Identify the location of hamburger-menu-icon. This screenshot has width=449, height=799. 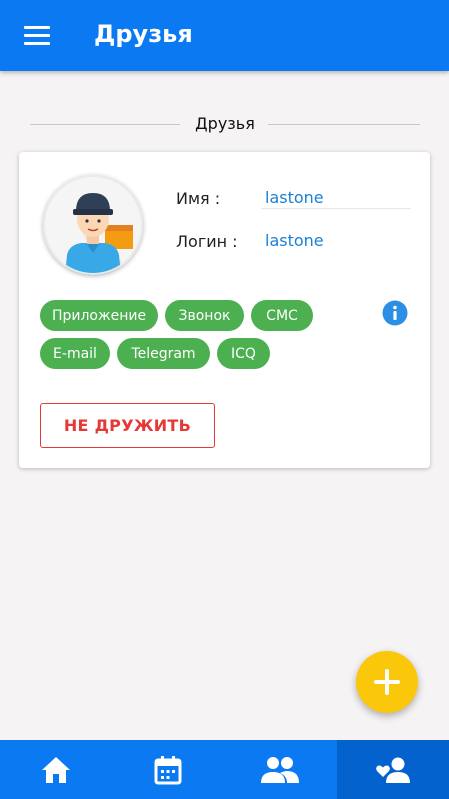
(37, 36).